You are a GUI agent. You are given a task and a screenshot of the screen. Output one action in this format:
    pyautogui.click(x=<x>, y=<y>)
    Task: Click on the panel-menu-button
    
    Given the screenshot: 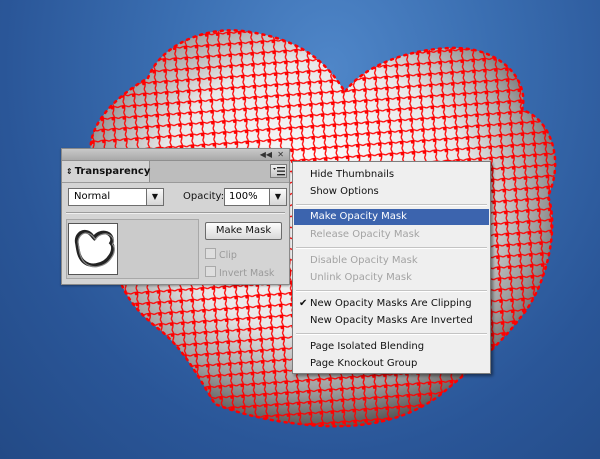 What is the action you would take?
    pyautogui.click(x=278, y=171)
    